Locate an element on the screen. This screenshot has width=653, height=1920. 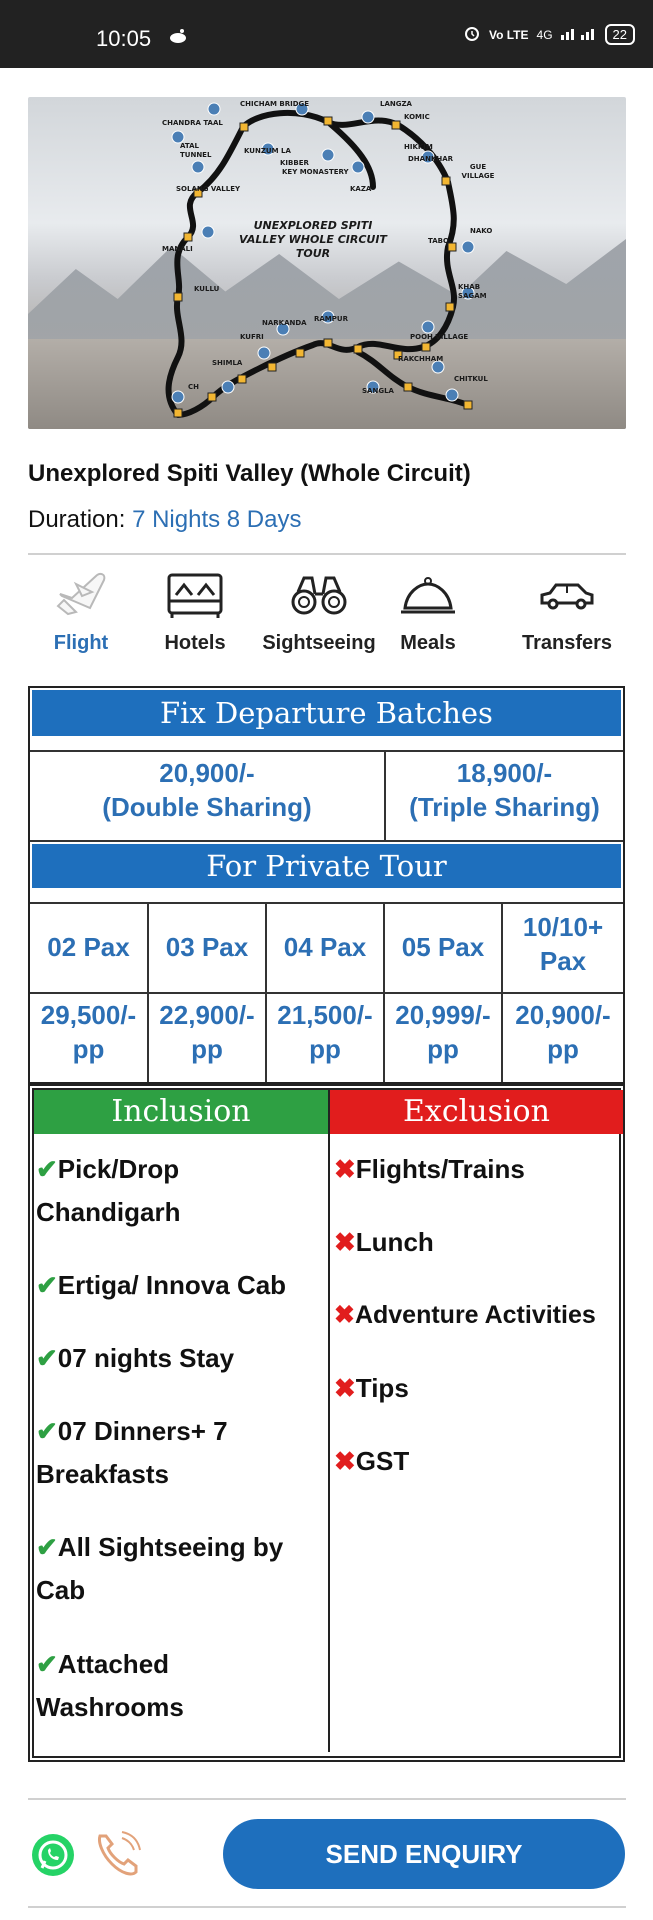
feature-meals: Meals is located at coordinates (428, 610).